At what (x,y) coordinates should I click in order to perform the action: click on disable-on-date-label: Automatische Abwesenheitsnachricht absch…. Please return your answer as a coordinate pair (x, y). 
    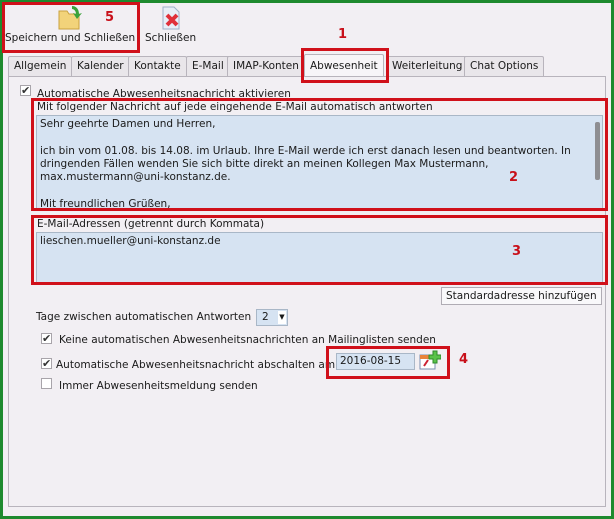
    Looking at the image, I should click on (196, 365).